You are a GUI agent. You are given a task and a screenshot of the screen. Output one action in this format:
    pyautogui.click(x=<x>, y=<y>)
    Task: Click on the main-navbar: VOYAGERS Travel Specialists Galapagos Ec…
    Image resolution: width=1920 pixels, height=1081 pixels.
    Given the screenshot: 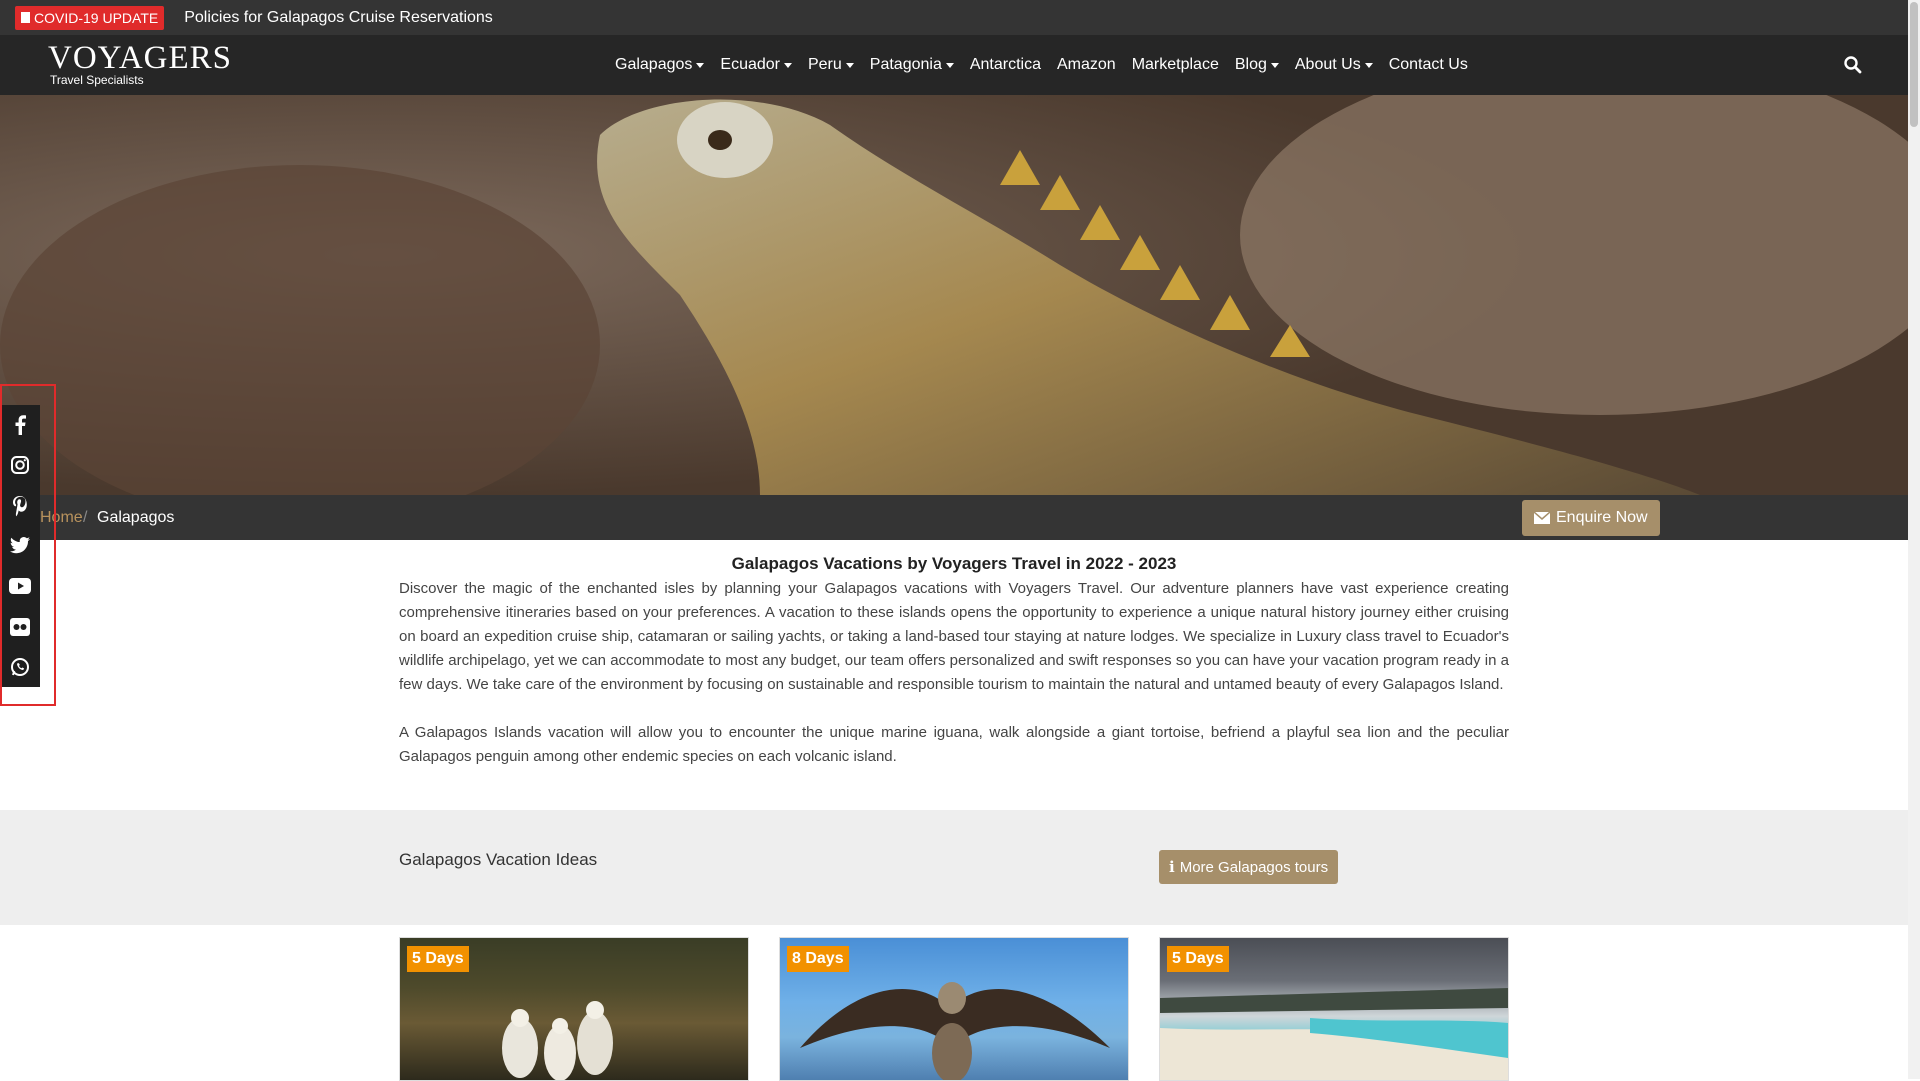 What is the action you would take?
    pyautogui.click(x=954, y=65)
    